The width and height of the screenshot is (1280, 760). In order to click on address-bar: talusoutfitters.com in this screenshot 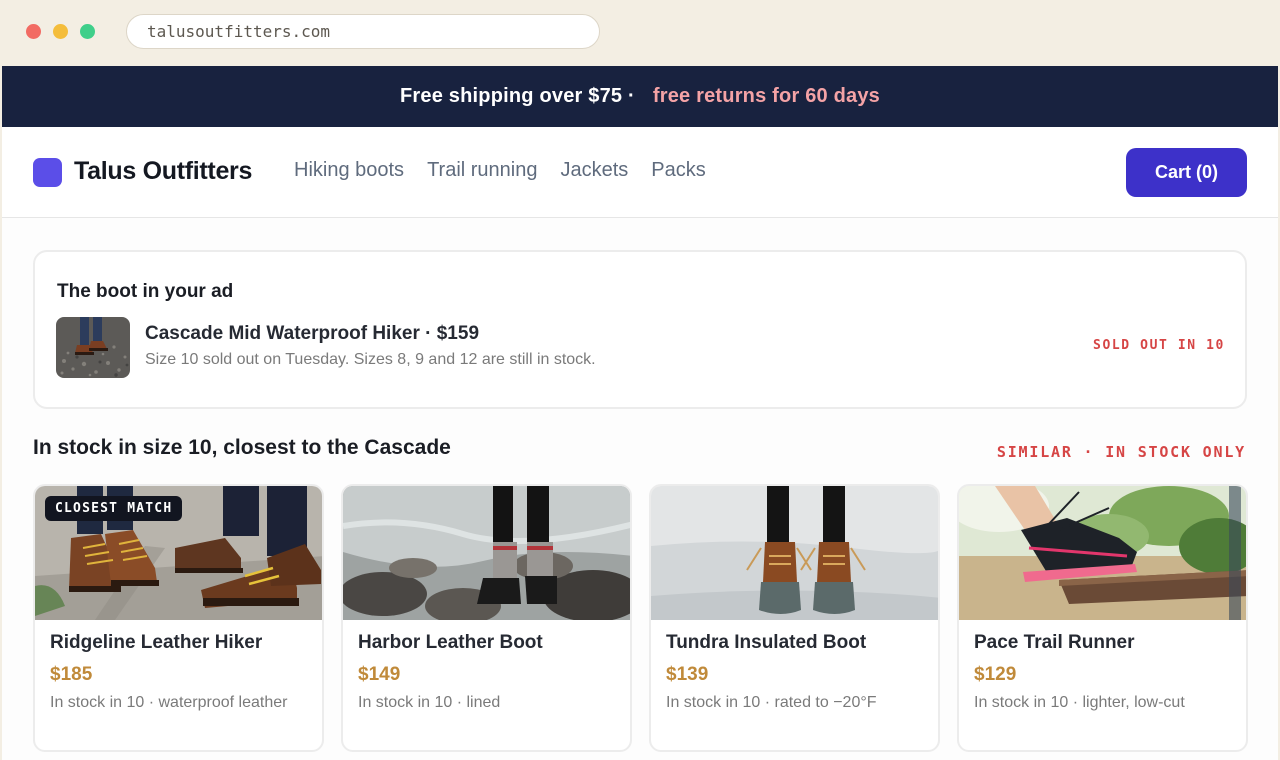, I will do `click(363, 31)`.